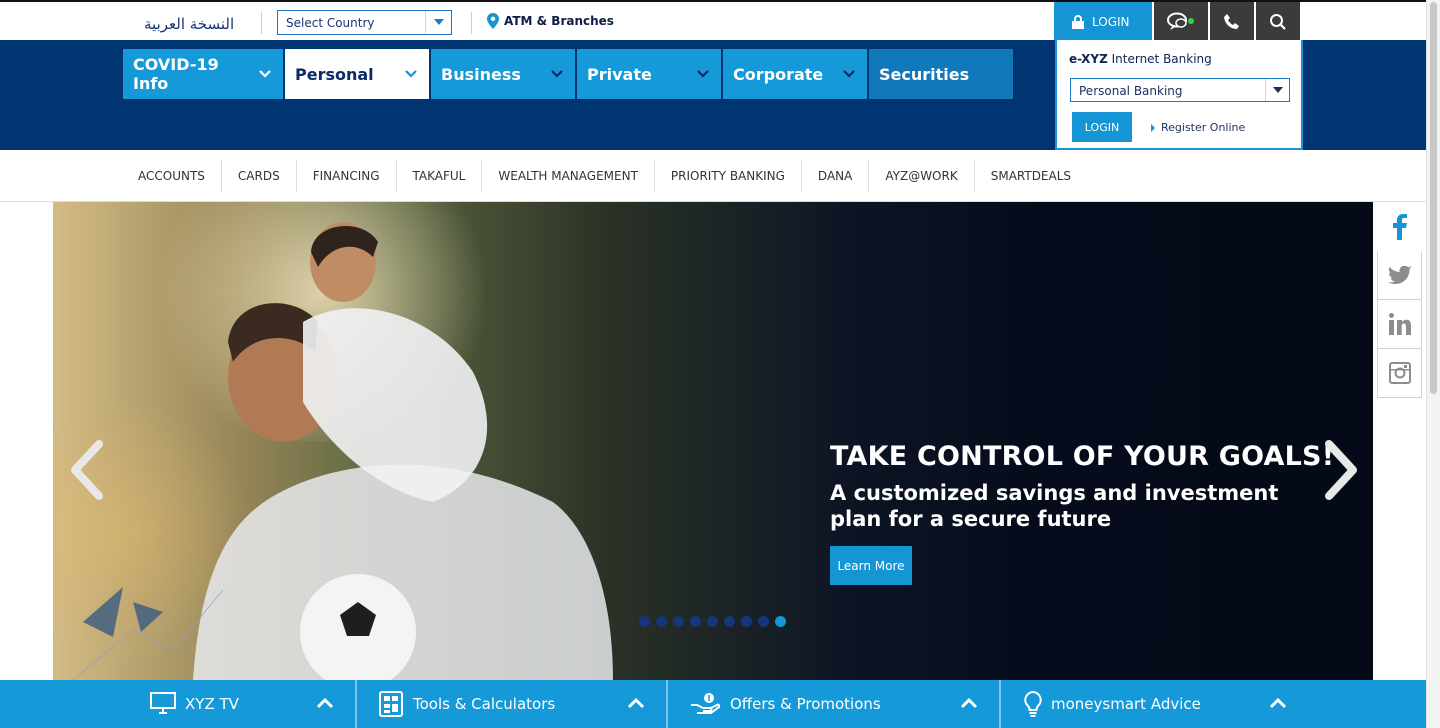 The width and height of the screenshot is (1440, 728). I want to click on panel-title-rest: Internet Banking, so click(1159, 59).